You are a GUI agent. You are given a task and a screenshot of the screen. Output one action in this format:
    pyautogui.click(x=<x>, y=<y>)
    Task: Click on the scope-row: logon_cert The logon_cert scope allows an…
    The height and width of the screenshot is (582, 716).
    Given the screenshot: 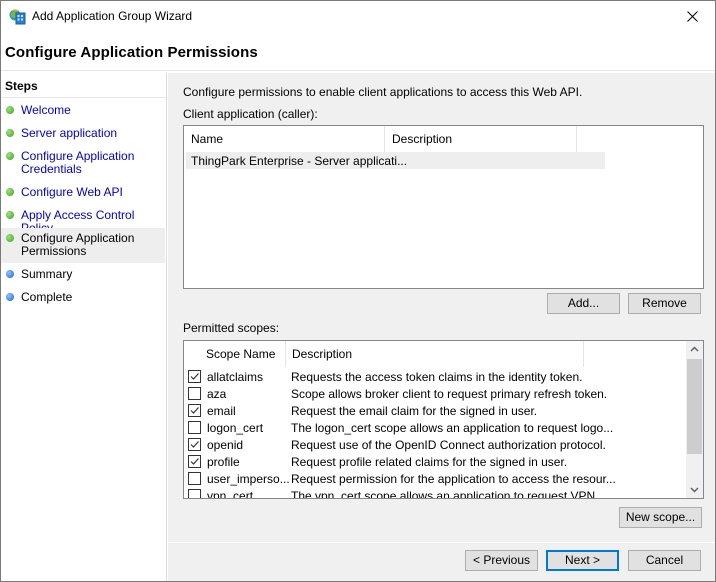 What is the action you would take?
    pyautogui.click(x=434, y=428)
    